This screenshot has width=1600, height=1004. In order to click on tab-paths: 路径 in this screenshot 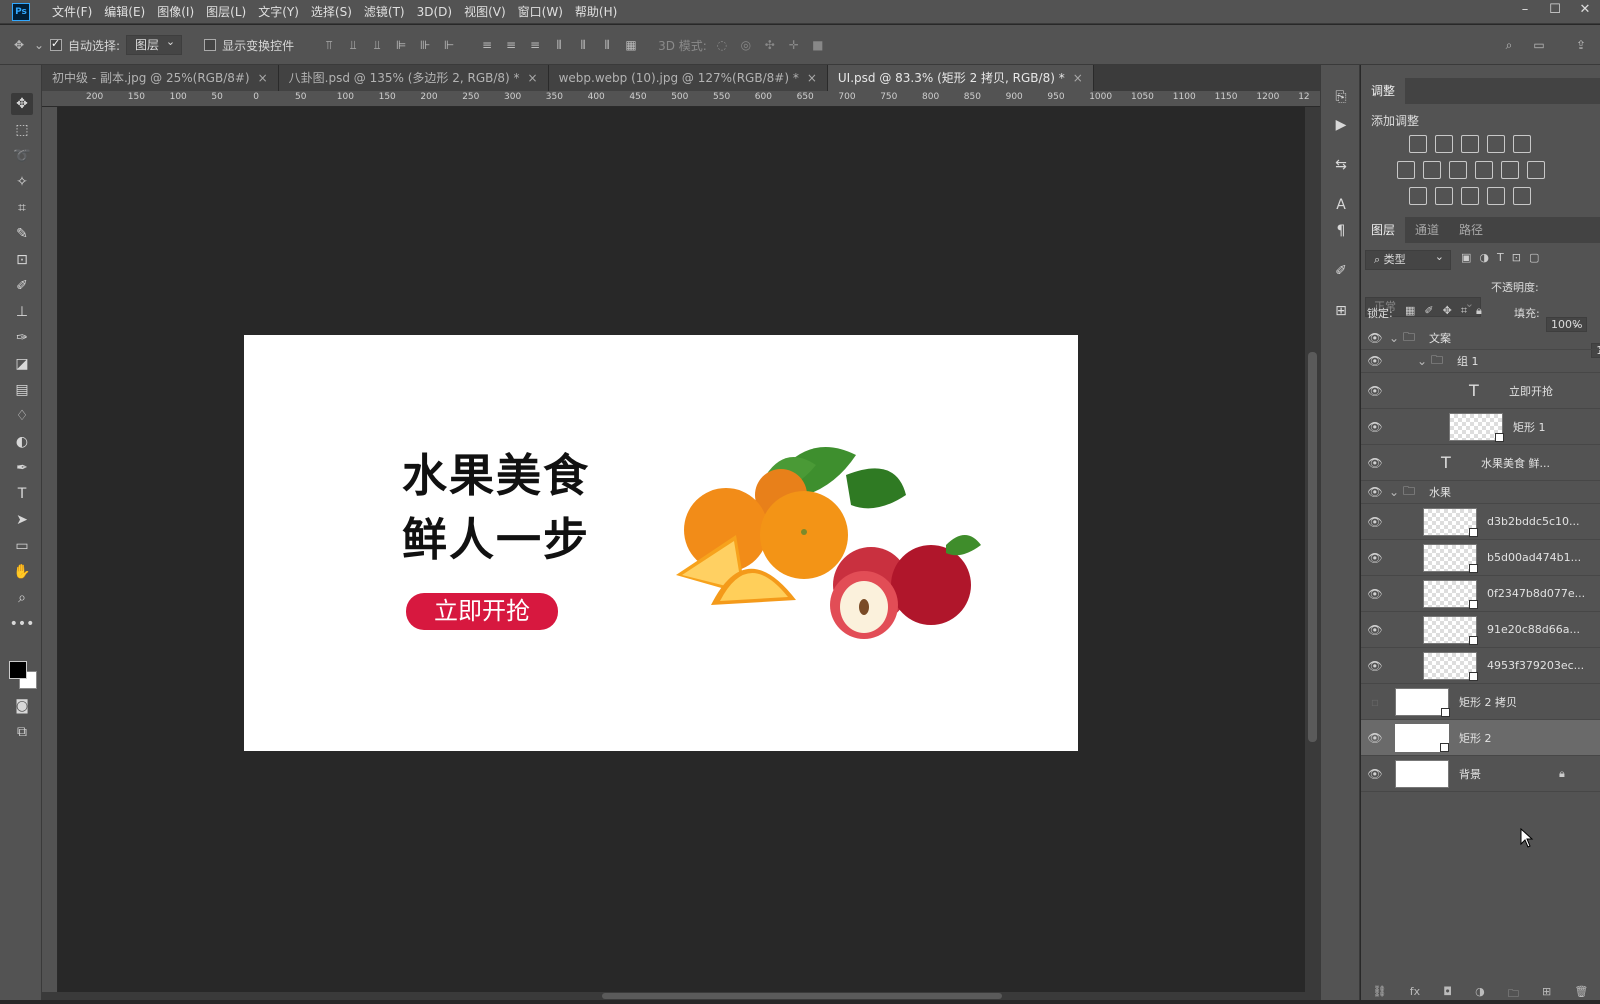, I will do `click(1471, 230)`.